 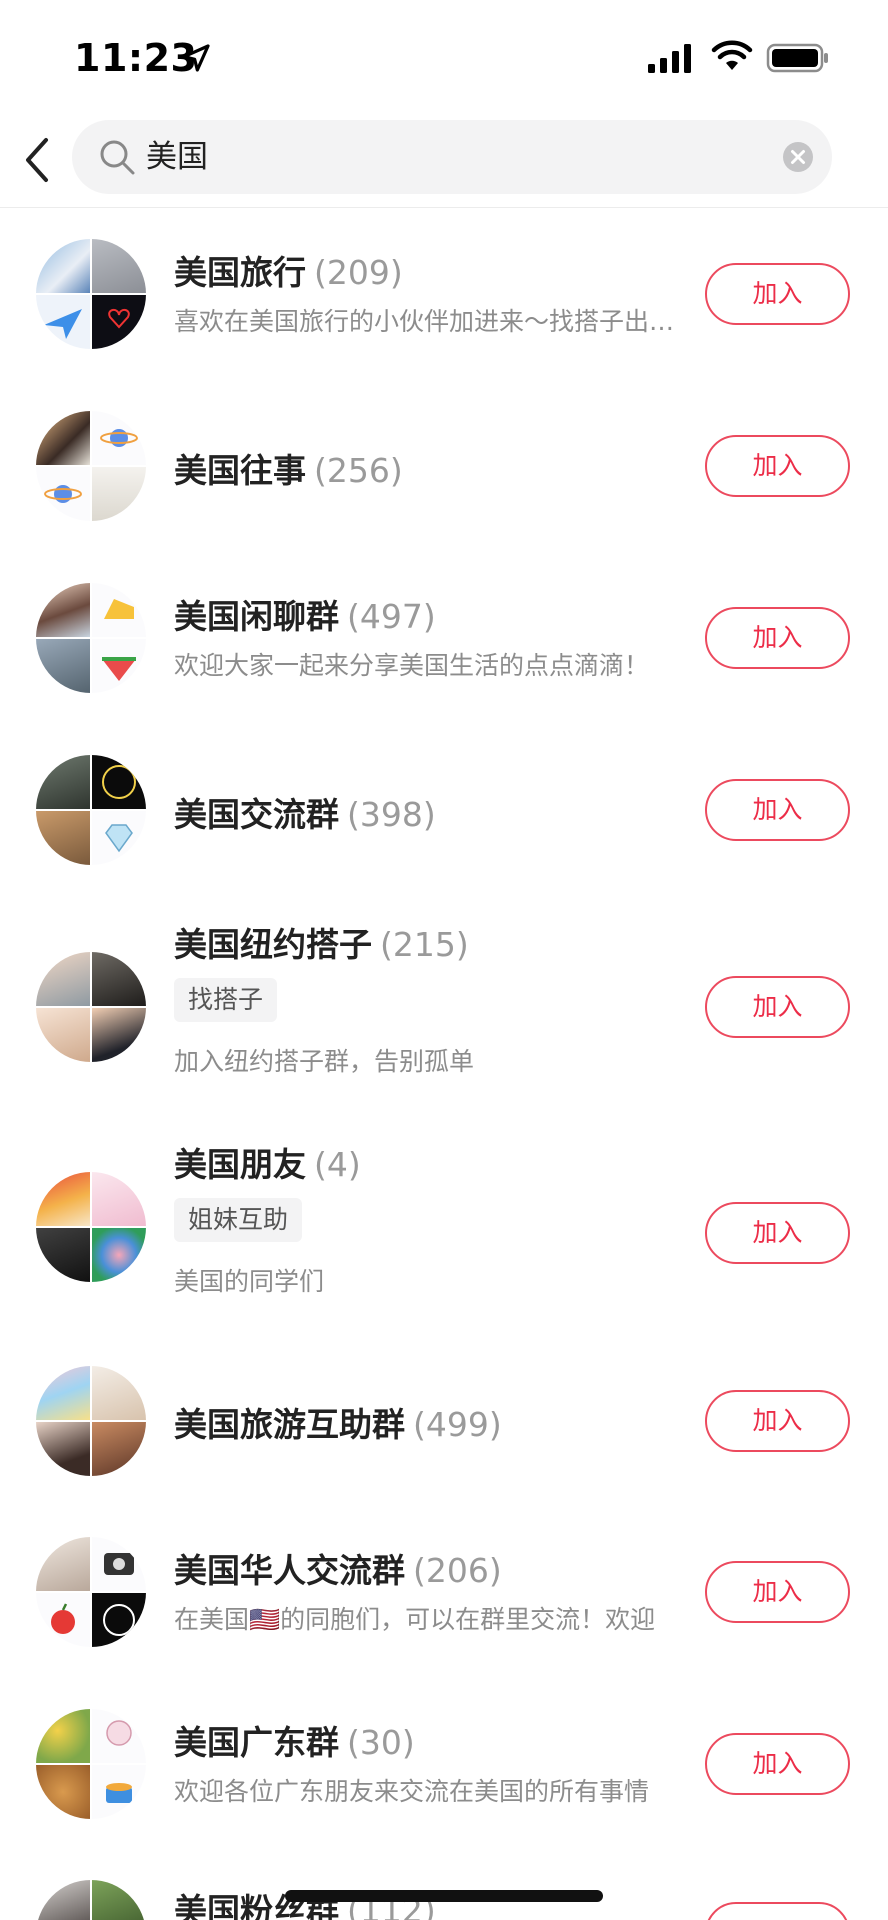 What do you see at coordinates (358, 470) in the screenshot?
I see `member-count: (256)` at bounding box center [358, 470].